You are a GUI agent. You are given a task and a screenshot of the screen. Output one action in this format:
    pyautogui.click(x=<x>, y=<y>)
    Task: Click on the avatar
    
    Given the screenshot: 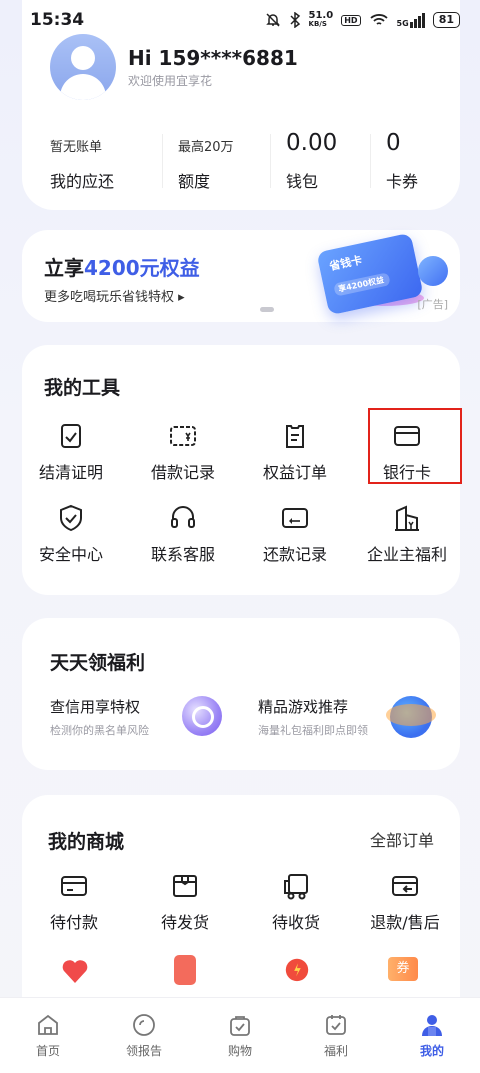 What is the action you would take?
    pyautogui.click(x=83, y=67)
    